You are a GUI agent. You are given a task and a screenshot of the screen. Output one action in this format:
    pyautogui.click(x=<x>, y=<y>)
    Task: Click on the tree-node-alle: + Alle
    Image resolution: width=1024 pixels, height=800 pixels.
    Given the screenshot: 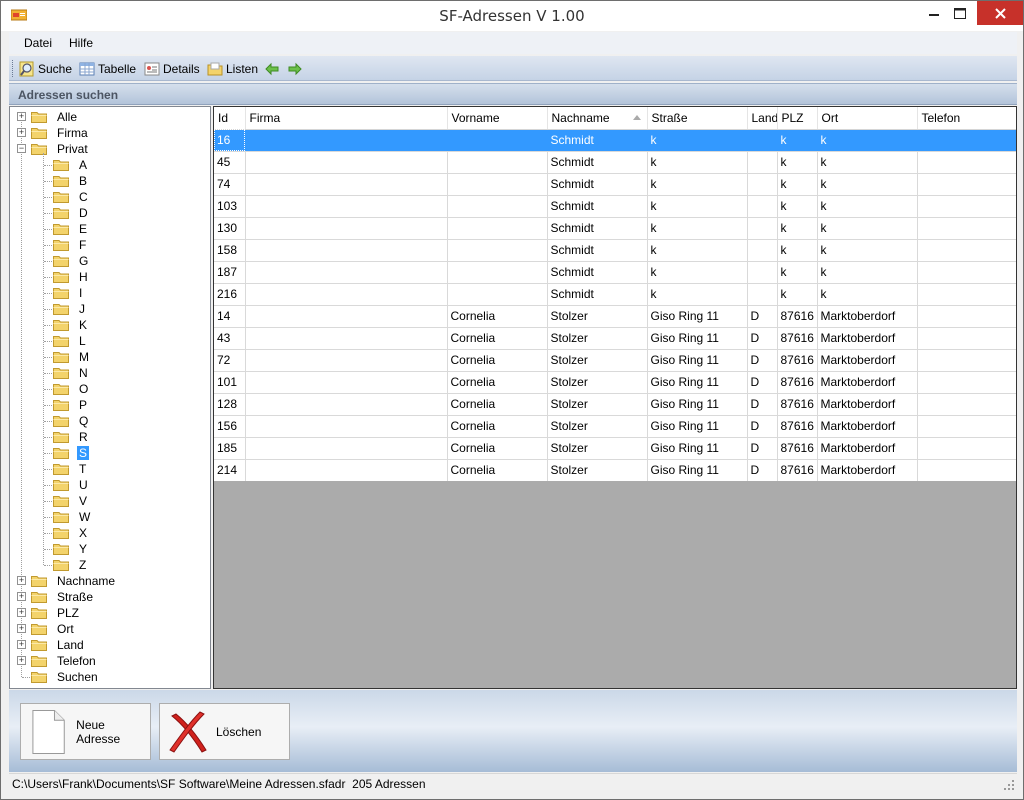 What is the action you would take?
    pyautogui.click(x=110, y=117)
    